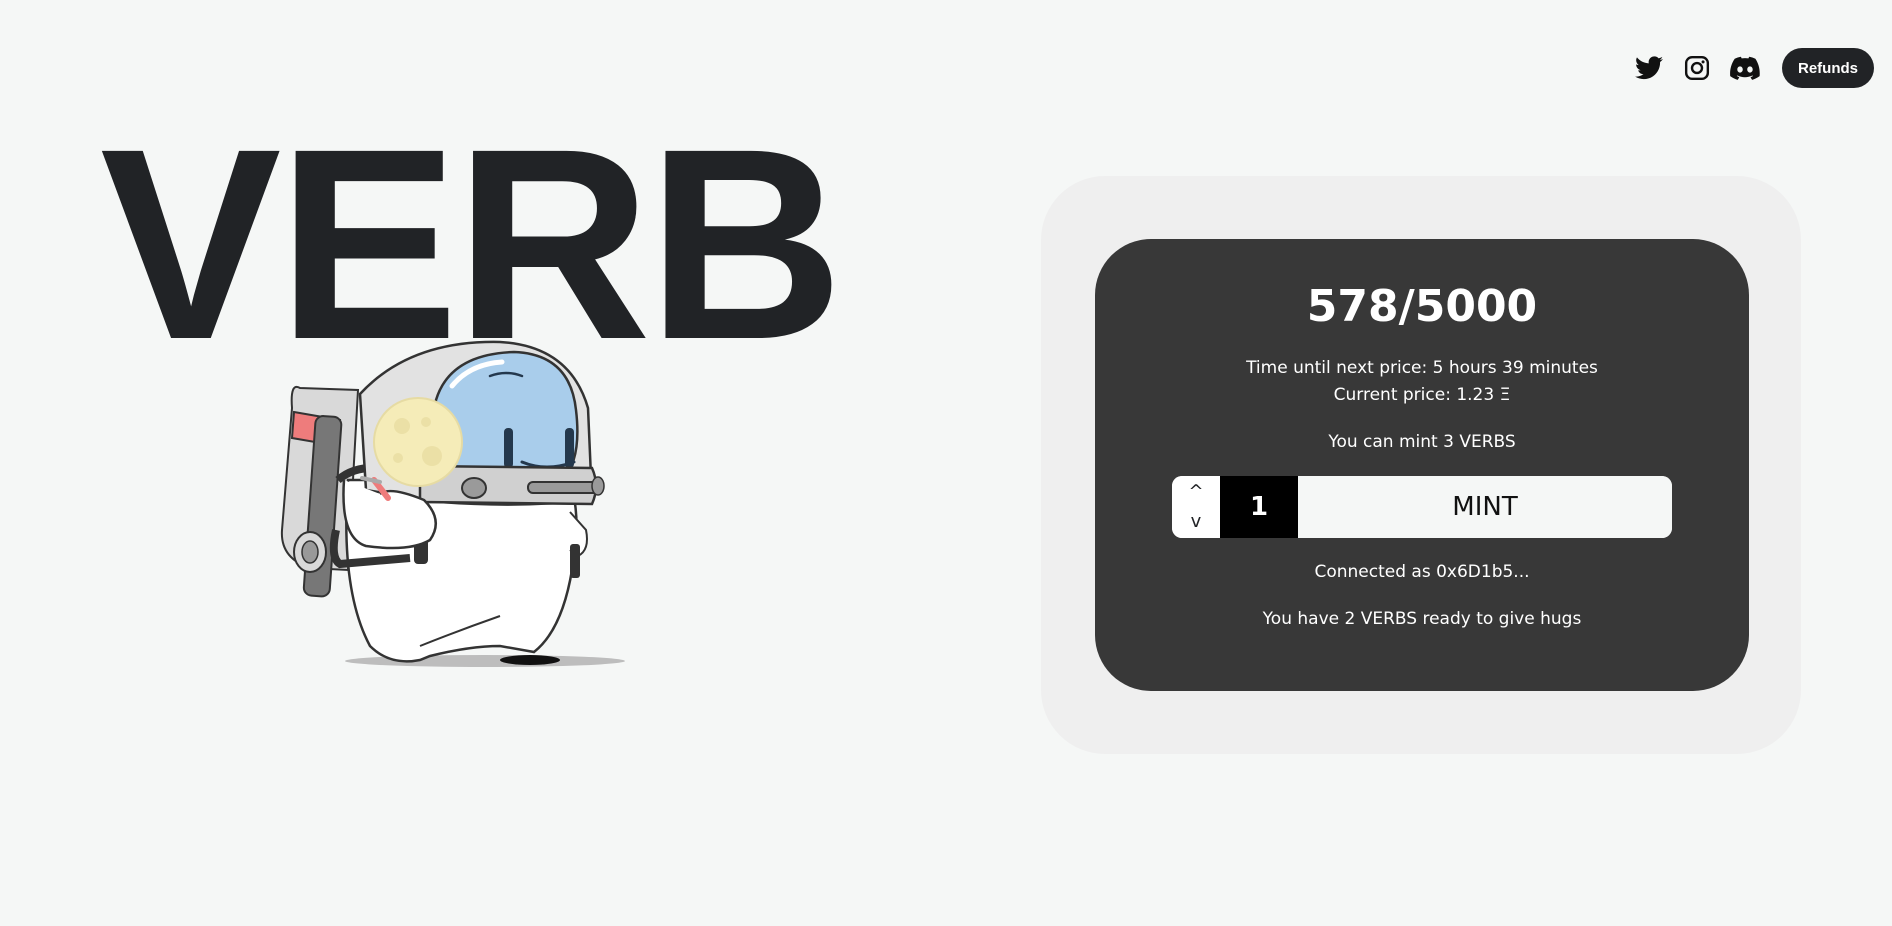 Image resolution: width=1892 pixels, height=926 pixels. What do you see at coordinates (1422, 395) in the screenshot?
I see `current-price: Current price: 1.23 Ξ` at bounding box center [1422, 395].